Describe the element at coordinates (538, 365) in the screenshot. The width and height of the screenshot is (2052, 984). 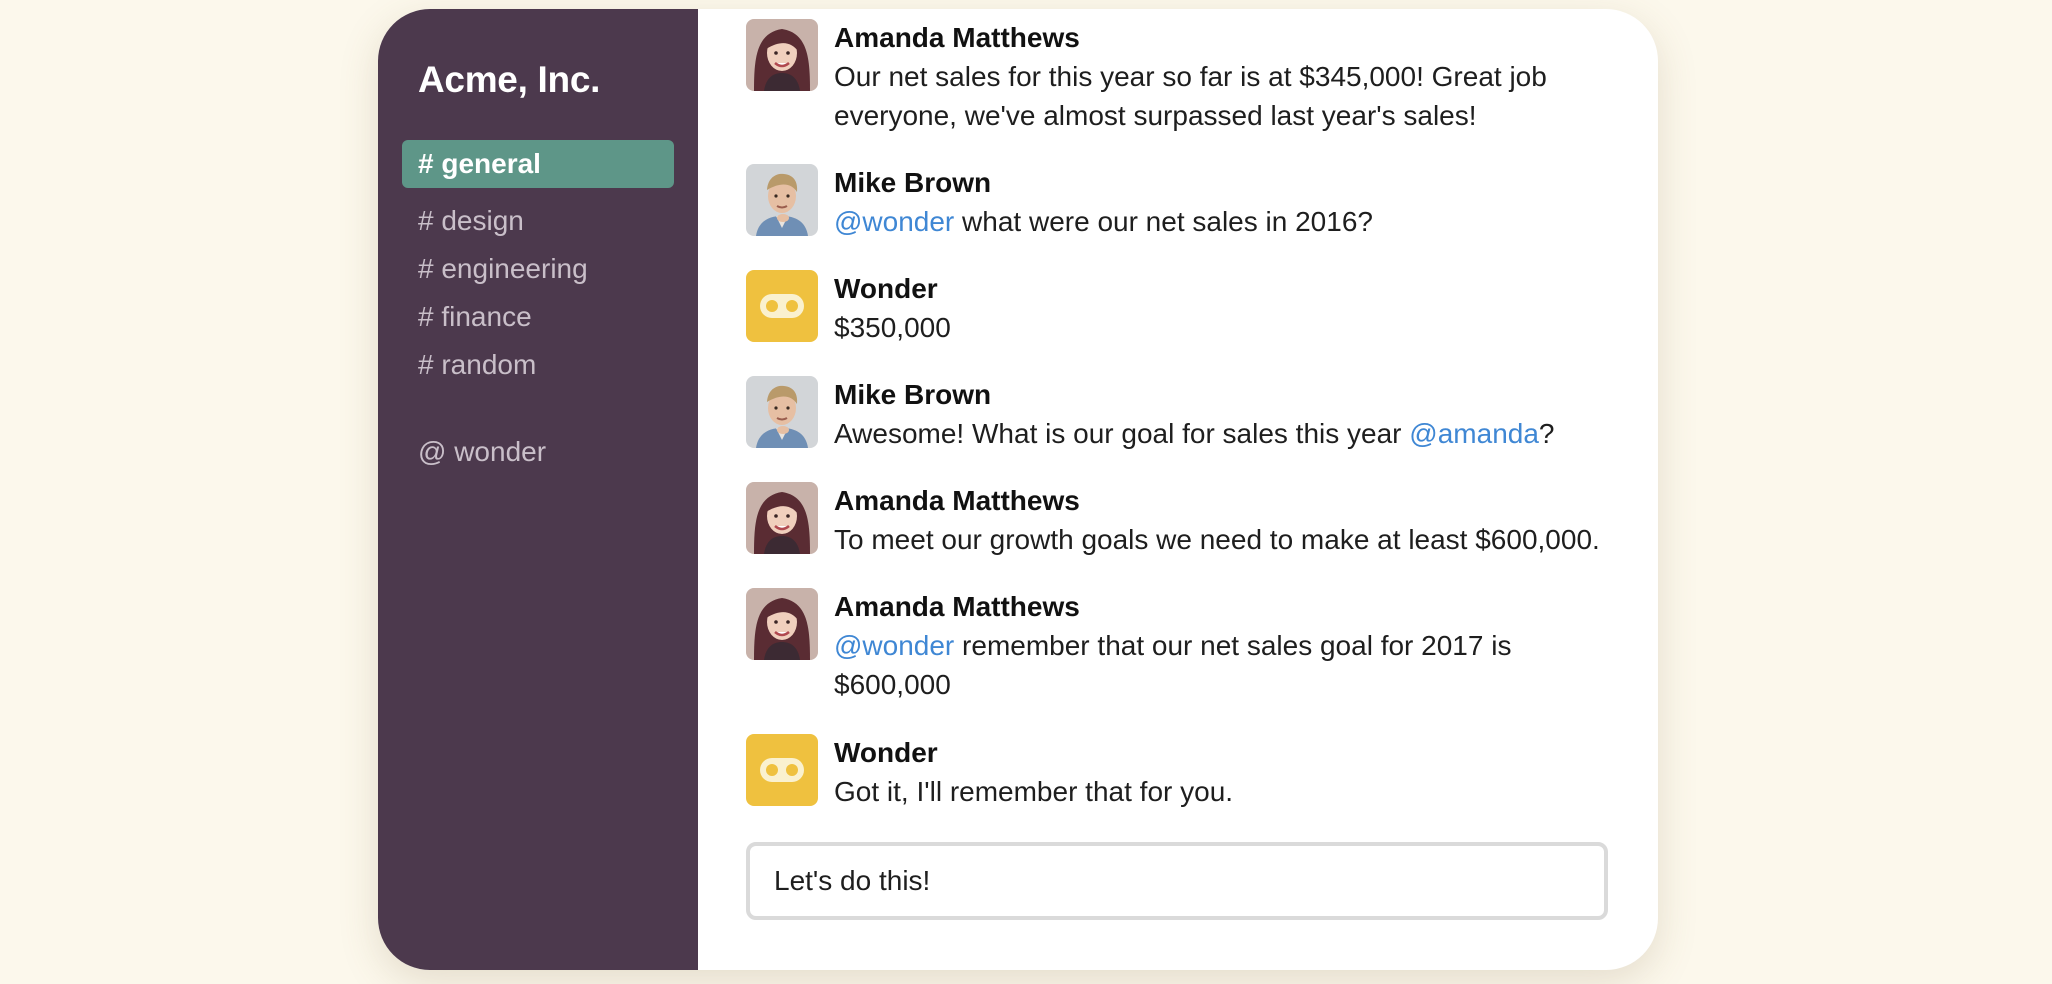
I see `channel-random: # random` at that location.